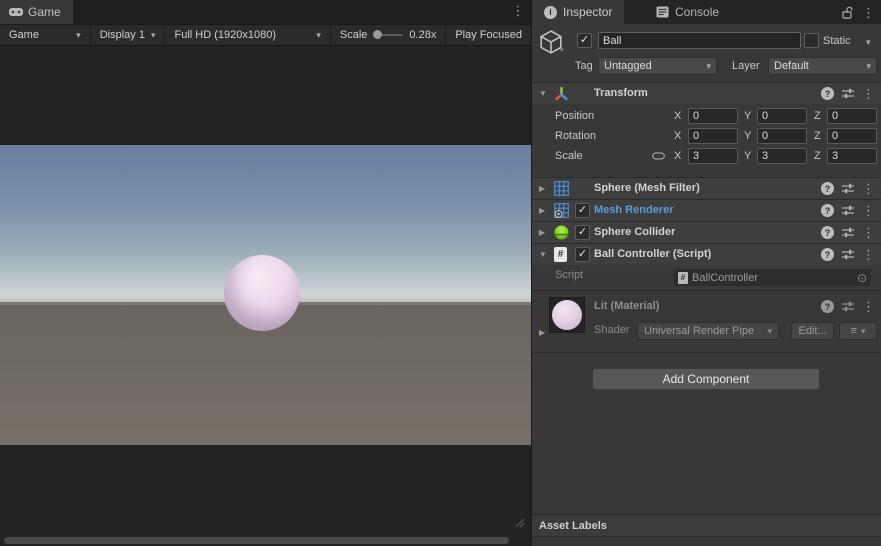  Describe the element at coordinates (746, 66) in the screenshot. I see `layer-label: Layer` at that location.